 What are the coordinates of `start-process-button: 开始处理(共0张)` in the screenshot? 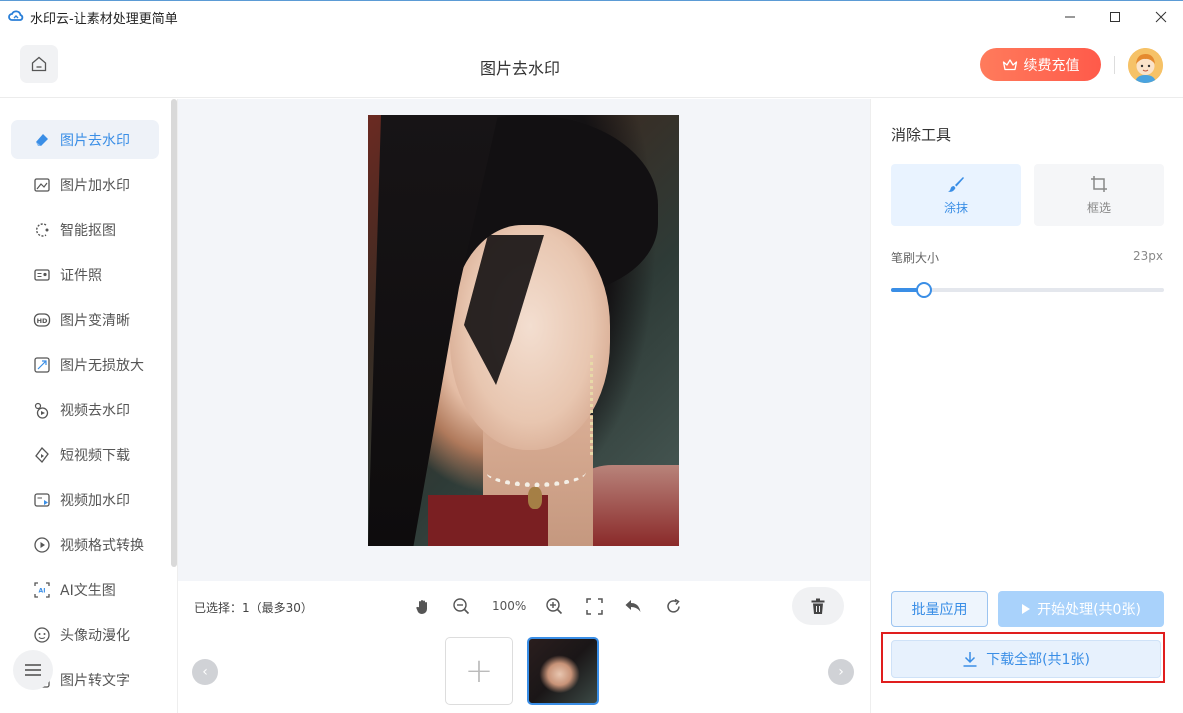 It's located at (1081, 609).